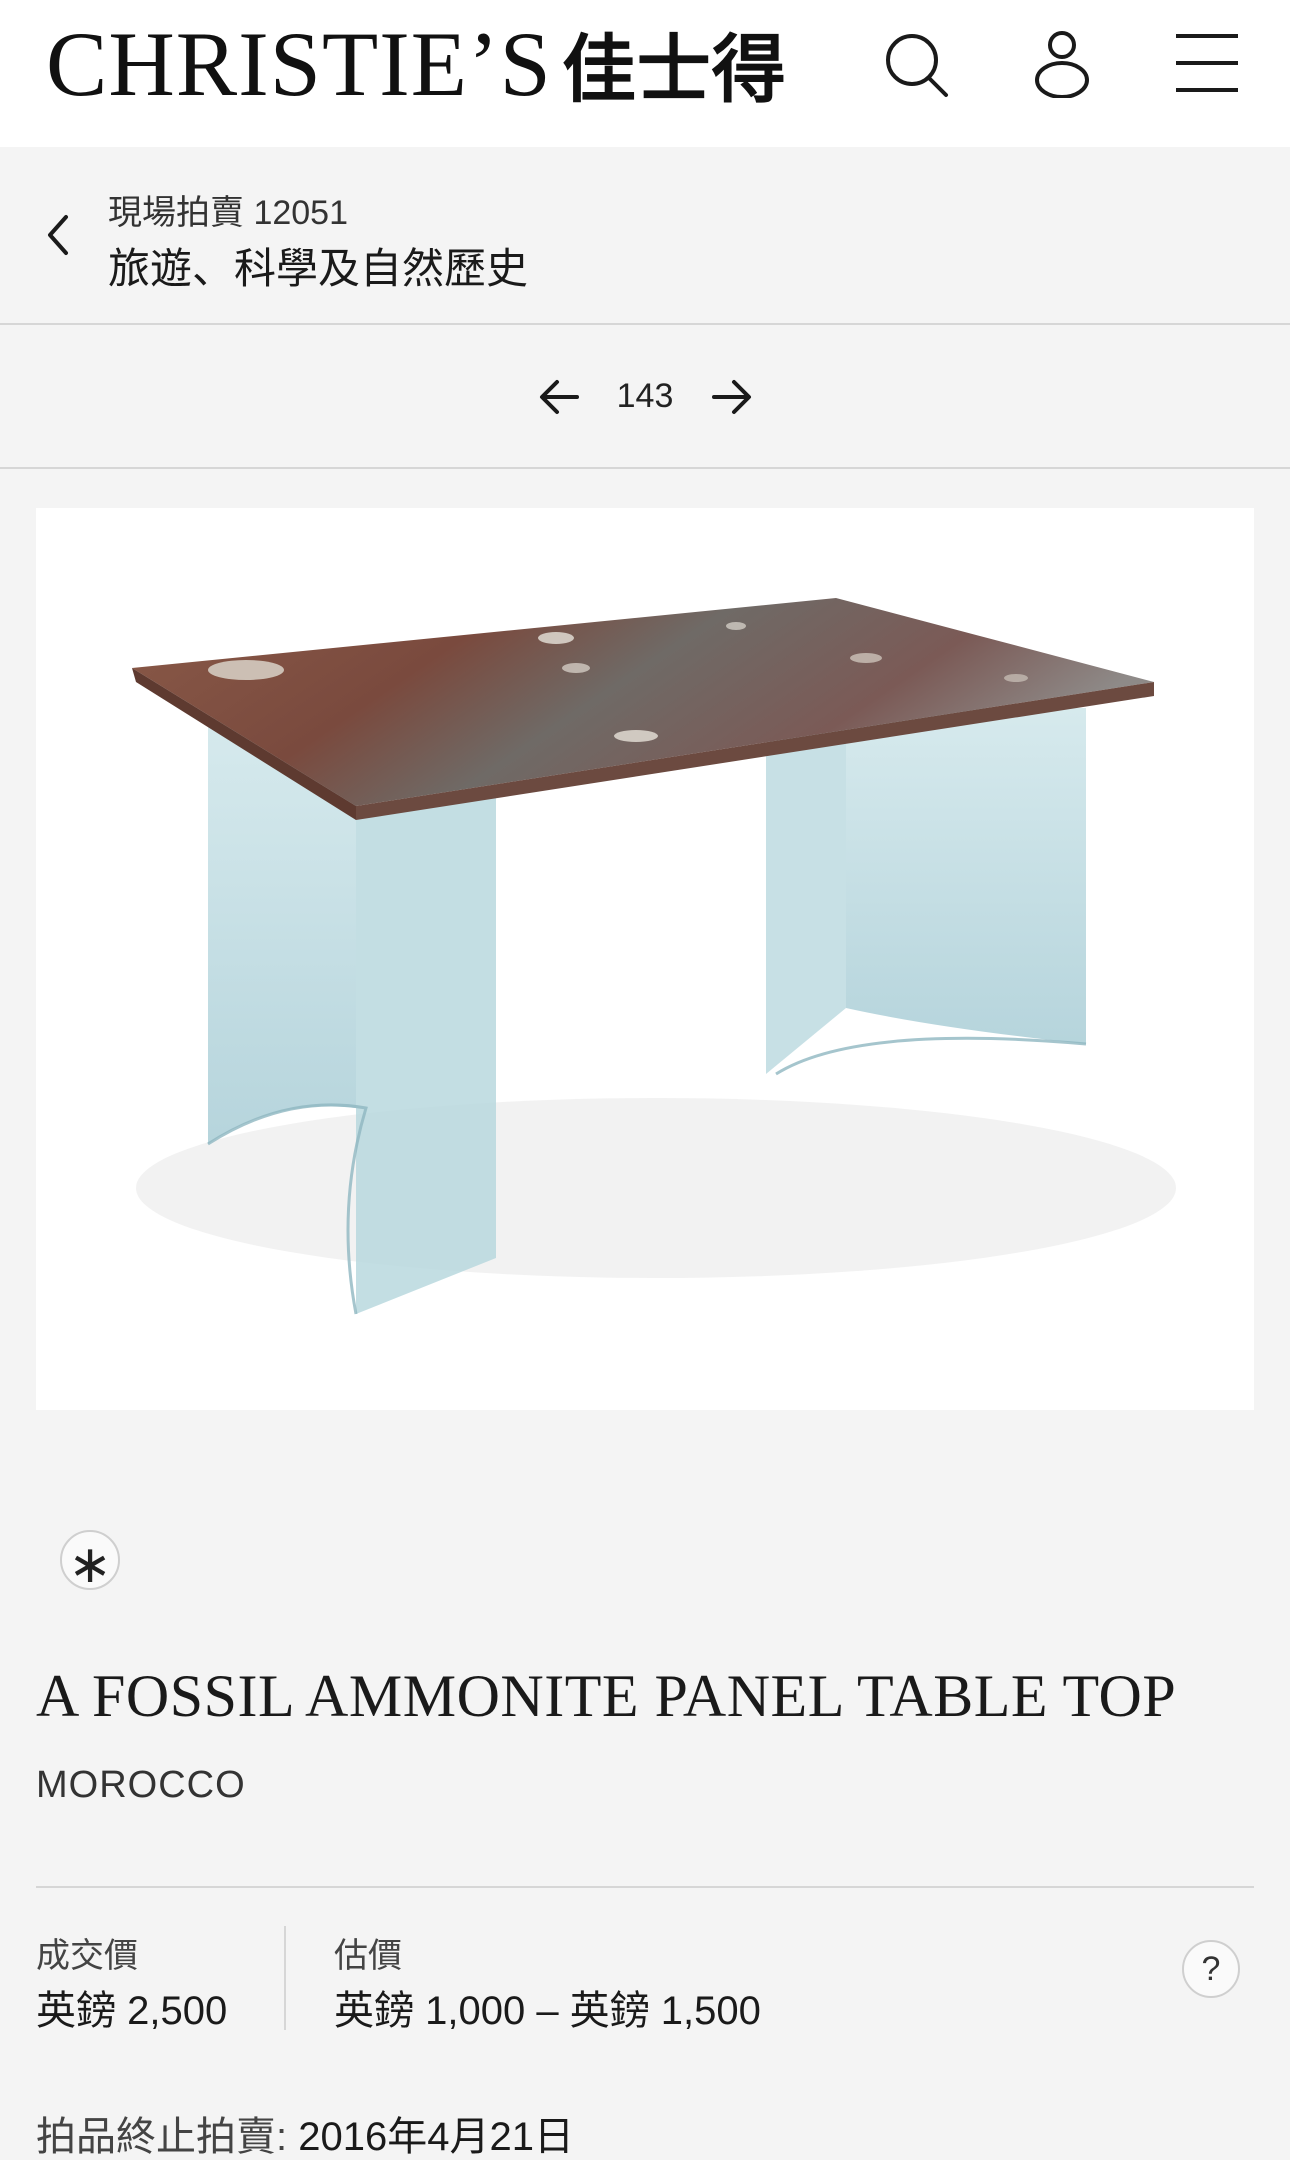 The image size is (1290, 2160). Describe the element at coordinates (285, 1978) in the screenshot. I see `price-separator` at that location.